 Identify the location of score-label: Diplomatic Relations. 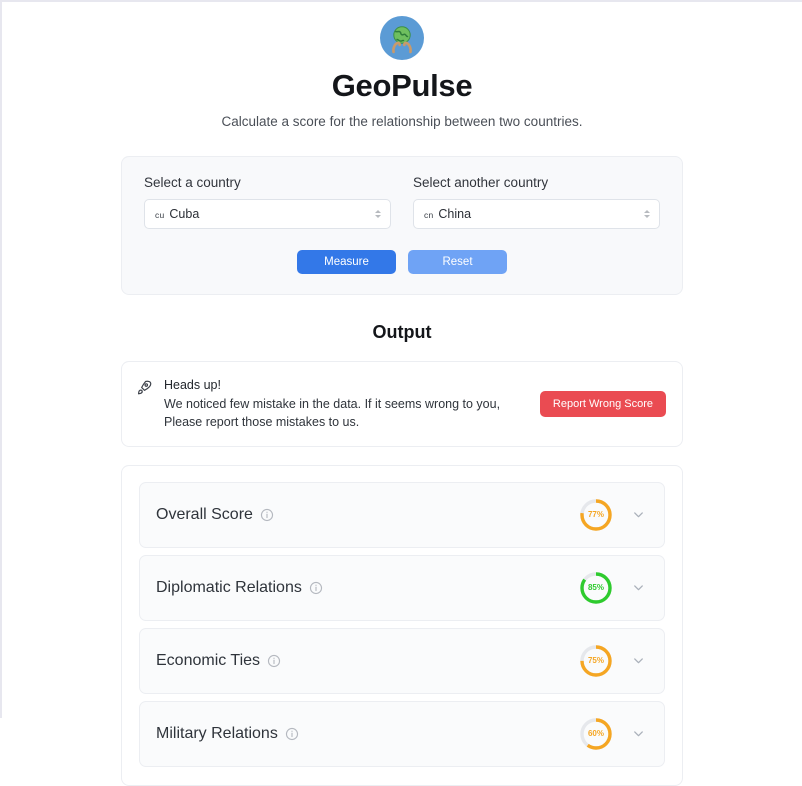
(229, 587).